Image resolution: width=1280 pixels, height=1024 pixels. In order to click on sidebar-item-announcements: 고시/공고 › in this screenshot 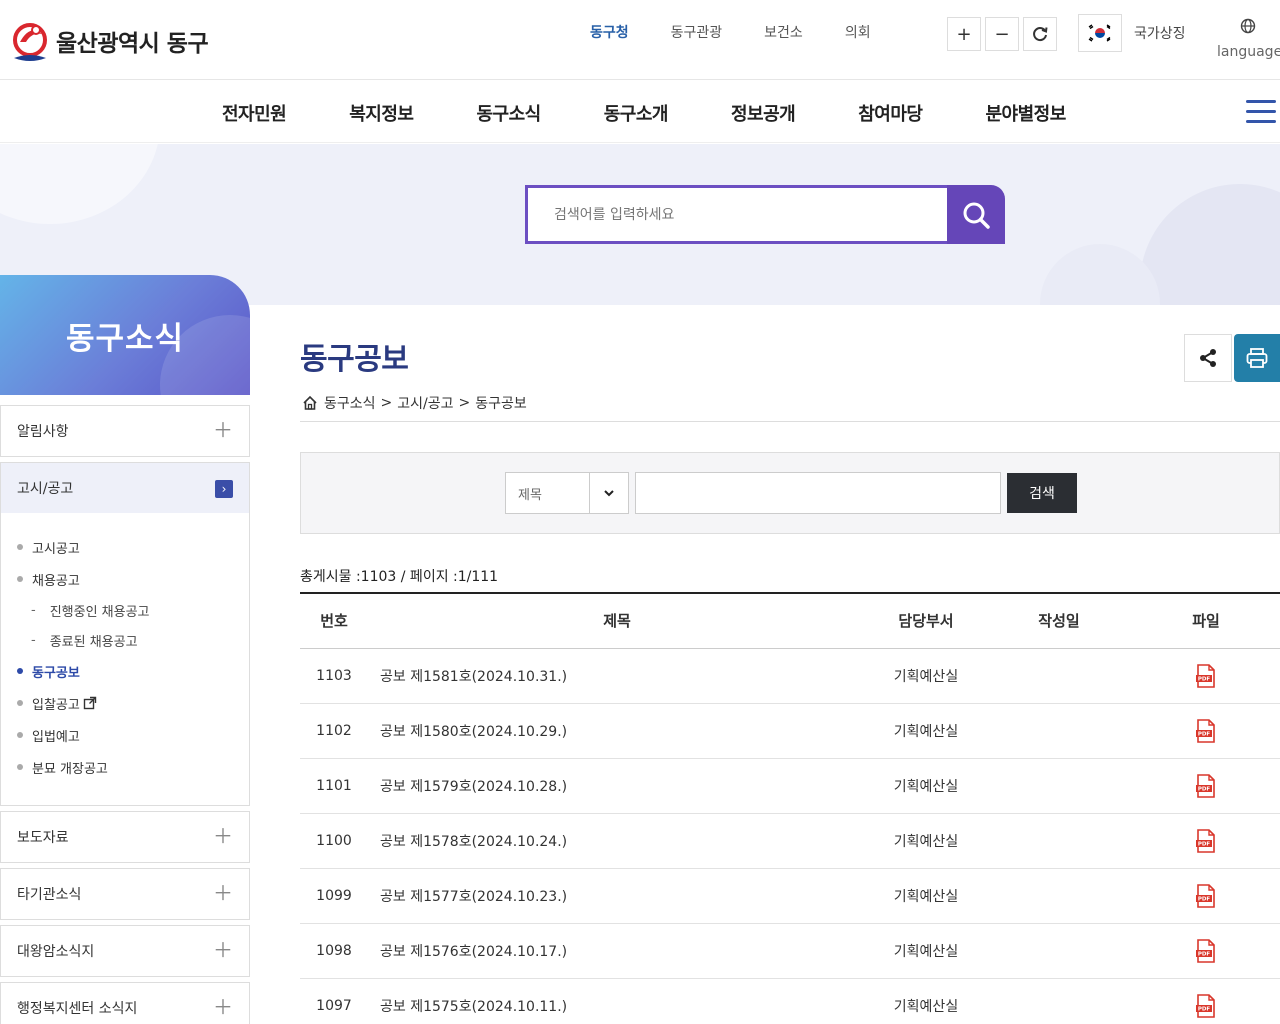, I will do `click(125, 488)`.